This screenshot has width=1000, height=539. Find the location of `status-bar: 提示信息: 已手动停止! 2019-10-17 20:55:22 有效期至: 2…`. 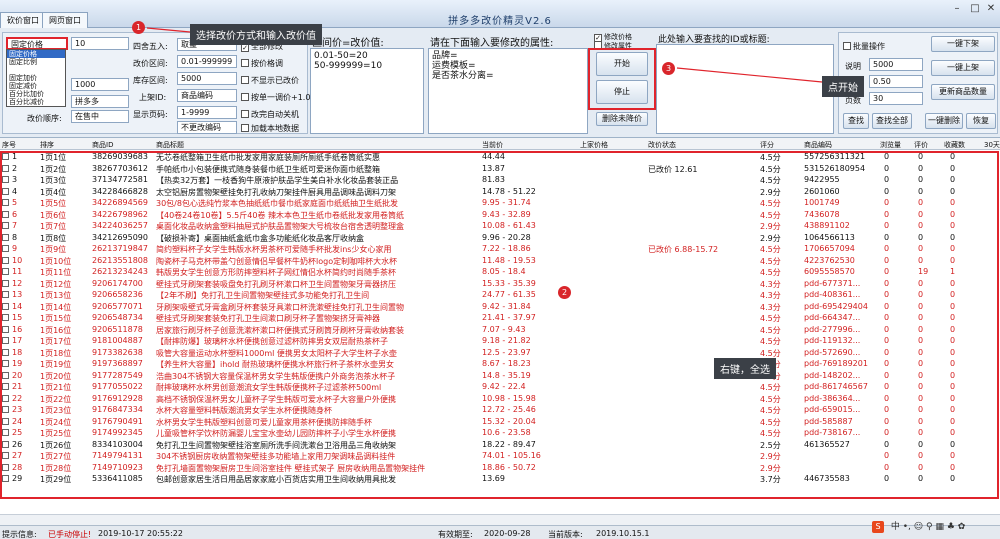

status-bar: 提示信息: 已手动停止! 2019-10-17 20:55:22 有效期至: 2… is located at coordinates (500, 532).